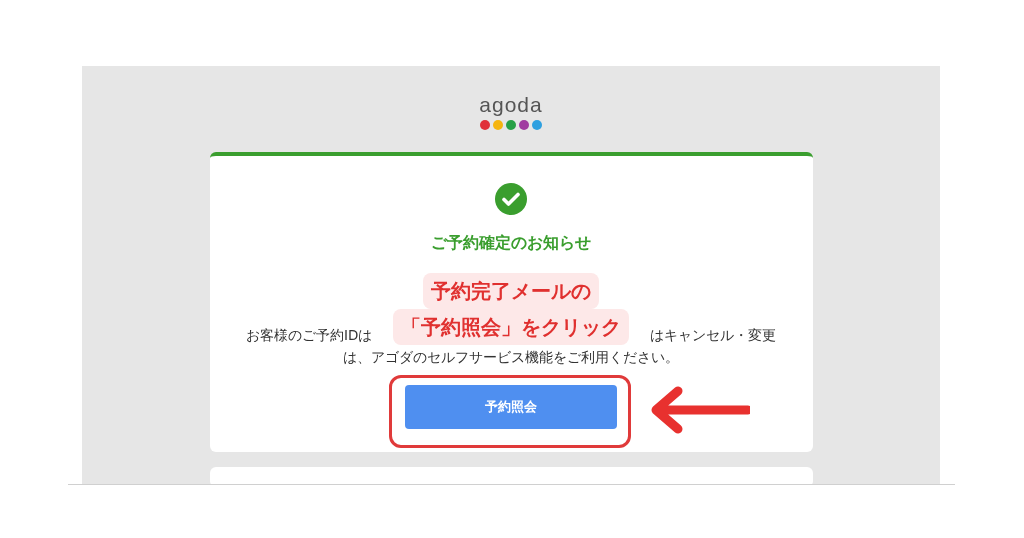 This screenshot has height=538, width=1024. Describe the element at coordinates (511, 243) in the screenshot. I see `card-title: ご予約確定のお知らせ` at that location.